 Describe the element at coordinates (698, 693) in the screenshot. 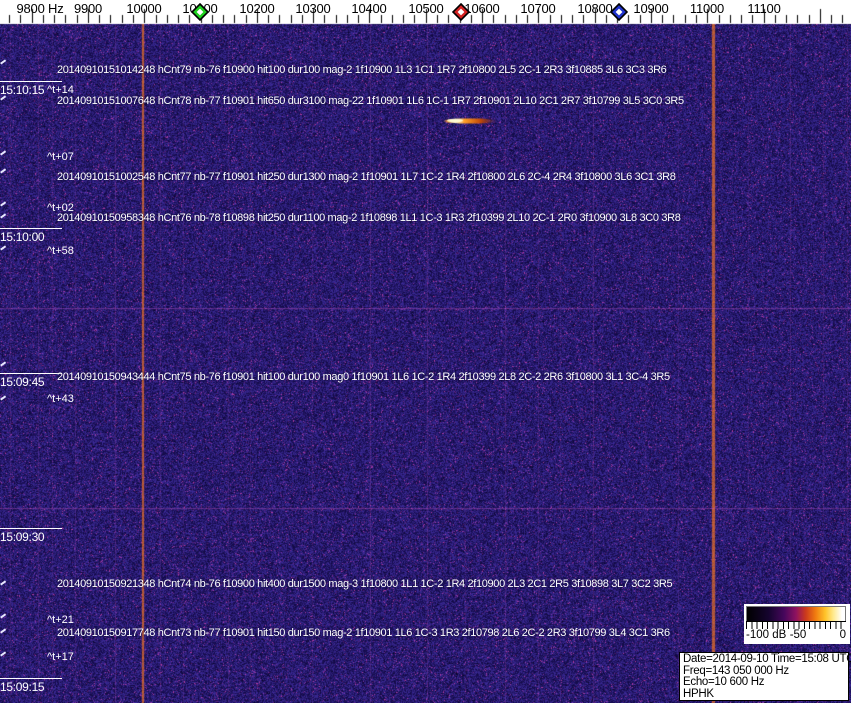

I see `info-station-id: HPHK` at that location.